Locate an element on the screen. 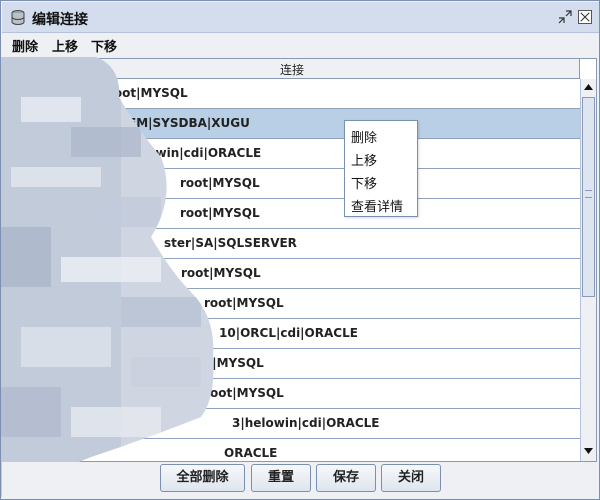 Image resolution: width=600 pixels, height=500 pixels. reset-button: 重置 is located at coordinates (281, 478).